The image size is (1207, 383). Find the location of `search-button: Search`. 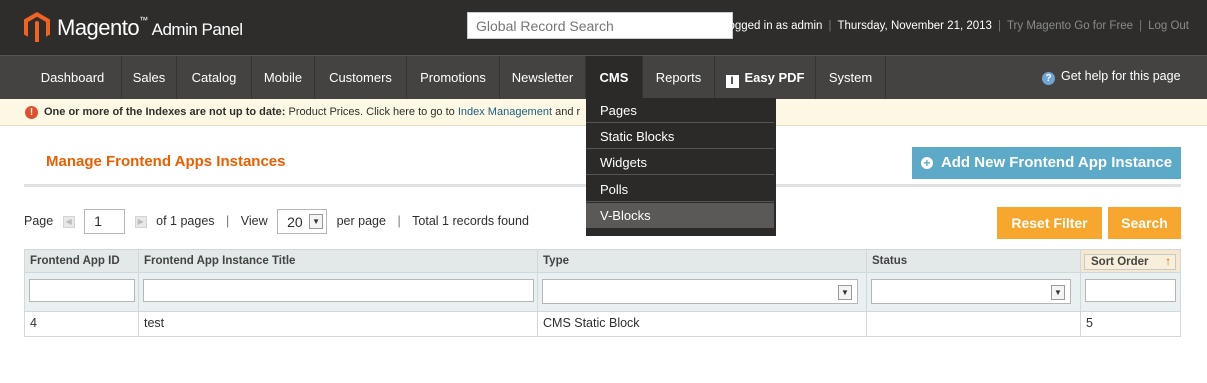

search-button: Search is located at coordinates (1144, 223).